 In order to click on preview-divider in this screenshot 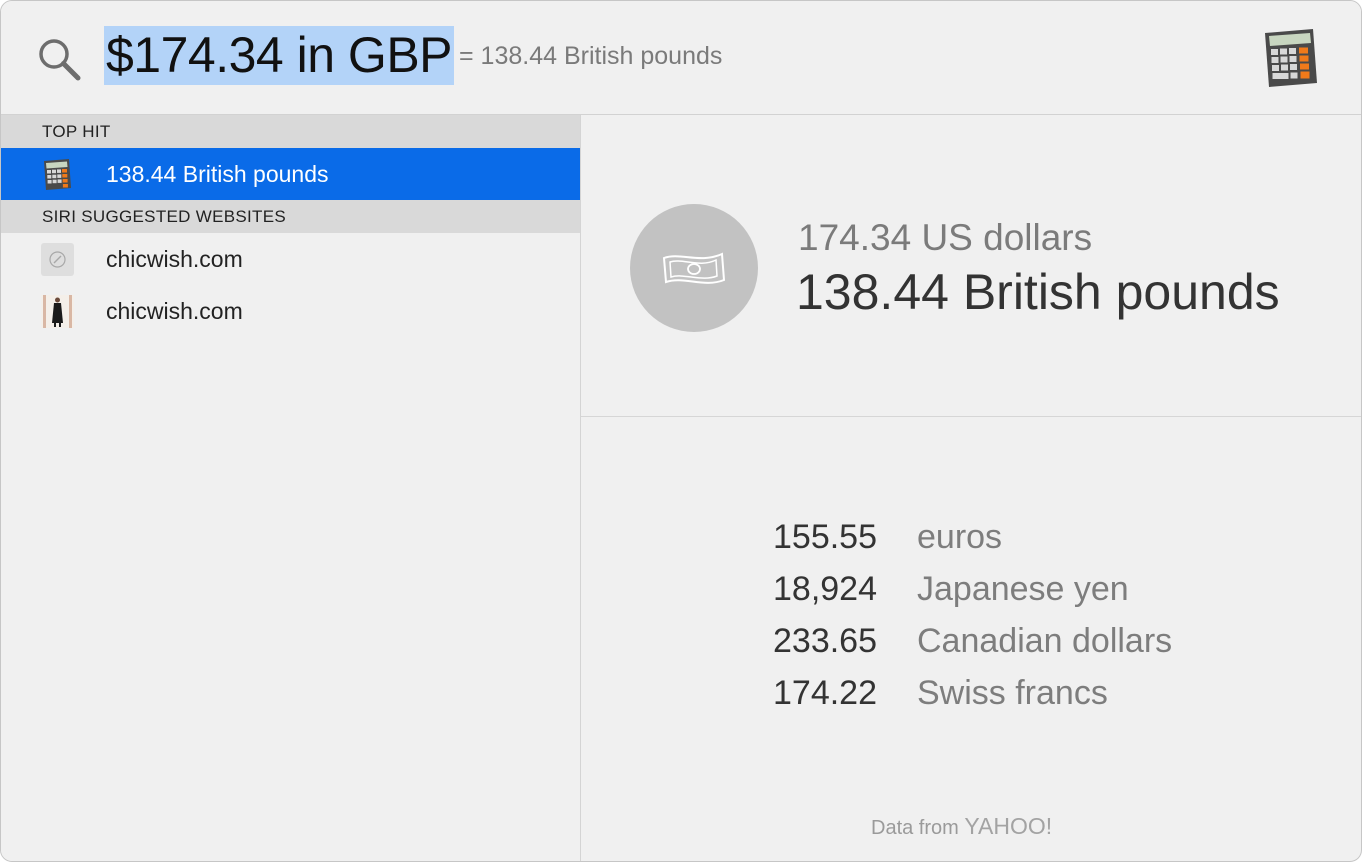, I will do `click(971, 416)`.